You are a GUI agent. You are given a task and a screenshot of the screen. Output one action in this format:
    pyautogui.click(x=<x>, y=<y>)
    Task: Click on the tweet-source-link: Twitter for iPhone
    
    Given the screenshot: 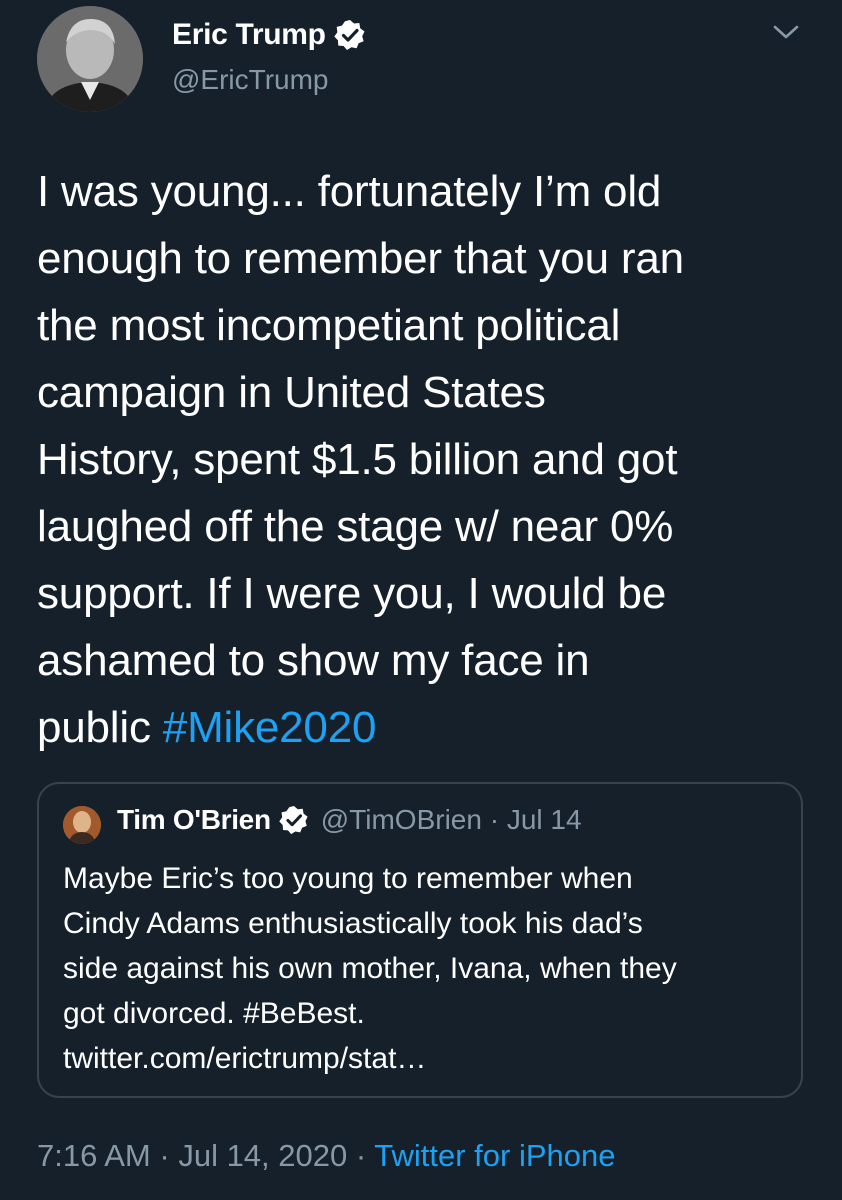 What is the action you would take?
    pyautogui.click(x=494, y=1155)
    